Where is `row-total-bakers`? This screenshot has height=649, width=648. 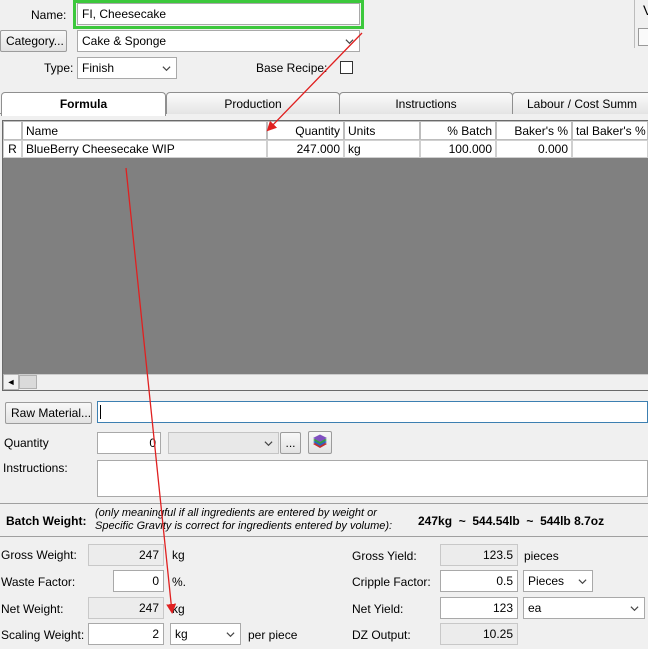
row-total-bakers is located at coordinates (610, 149).